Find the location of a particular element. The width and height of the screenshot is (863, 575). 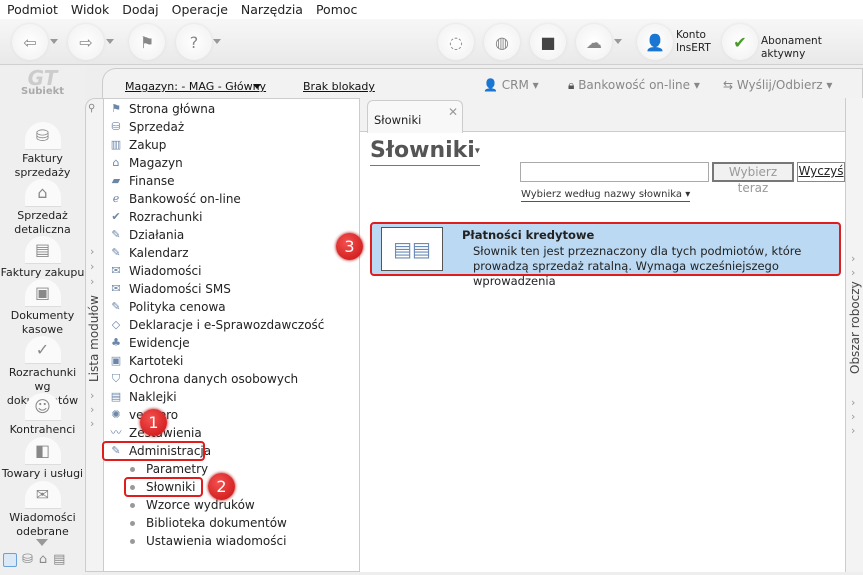

module-item: ✎ Polityka cenowa is located at coordinates (165, 307).